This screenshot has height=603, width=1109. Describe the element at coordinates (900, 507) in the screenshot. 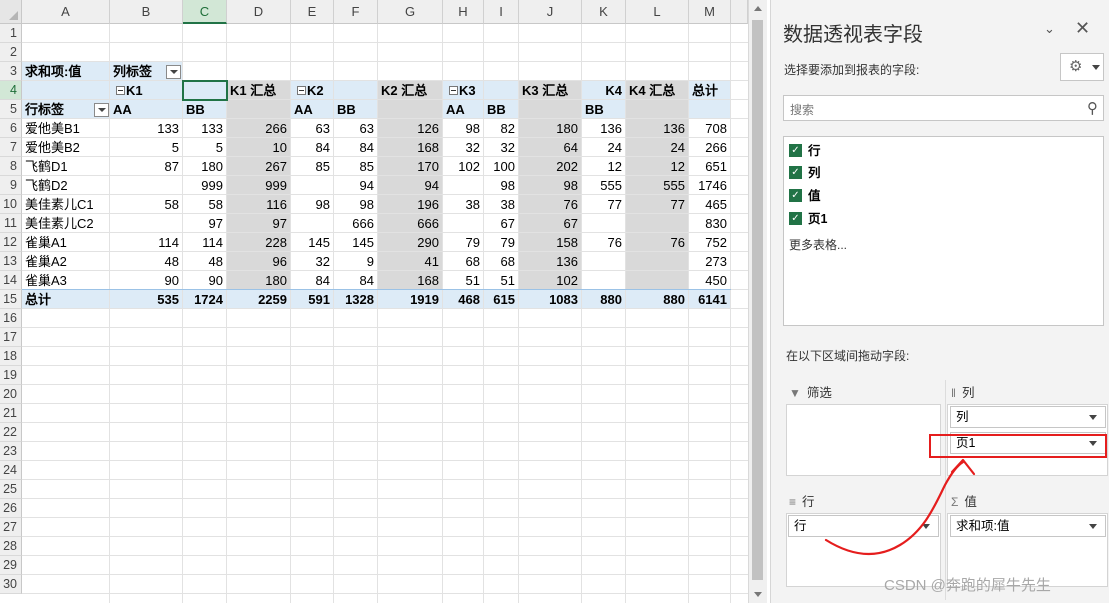

I see `red-arrow-annotation` at that location.